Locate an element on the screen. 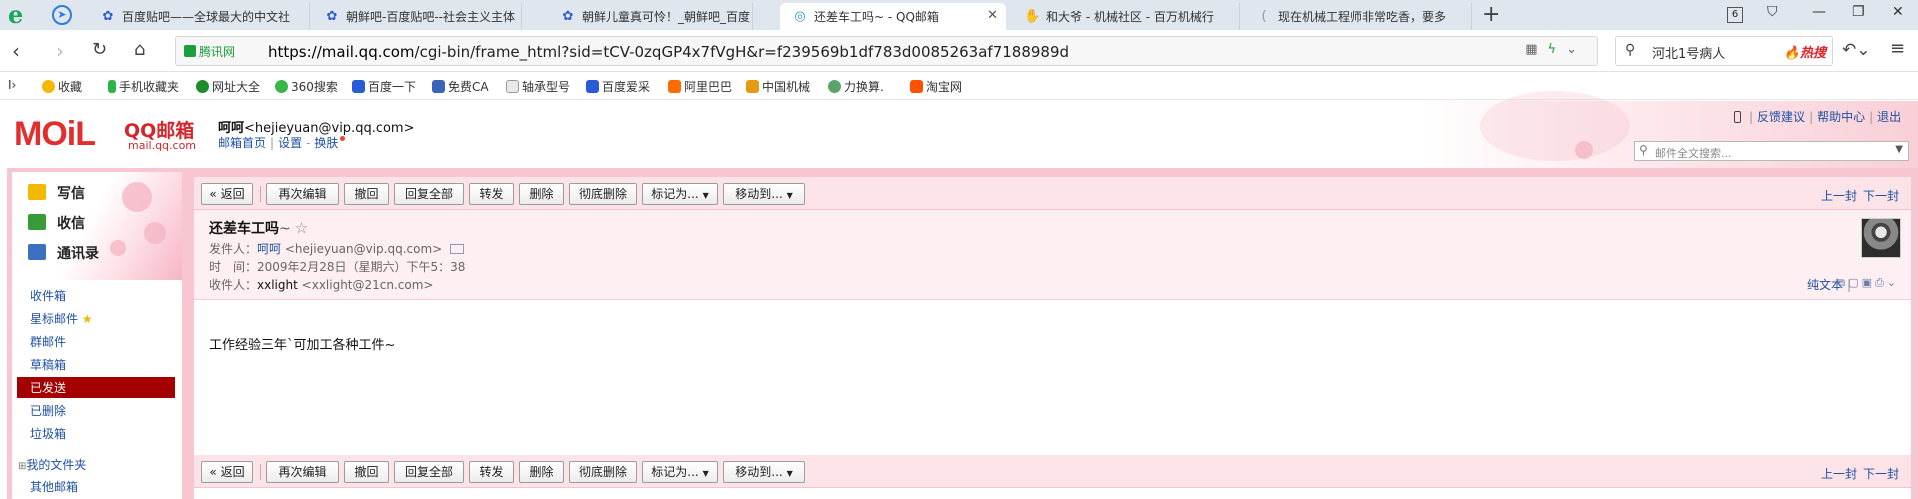 This screenshot has height=499, width=1918. bookmark-item: 免费CA is located at coordinates (460, 86).